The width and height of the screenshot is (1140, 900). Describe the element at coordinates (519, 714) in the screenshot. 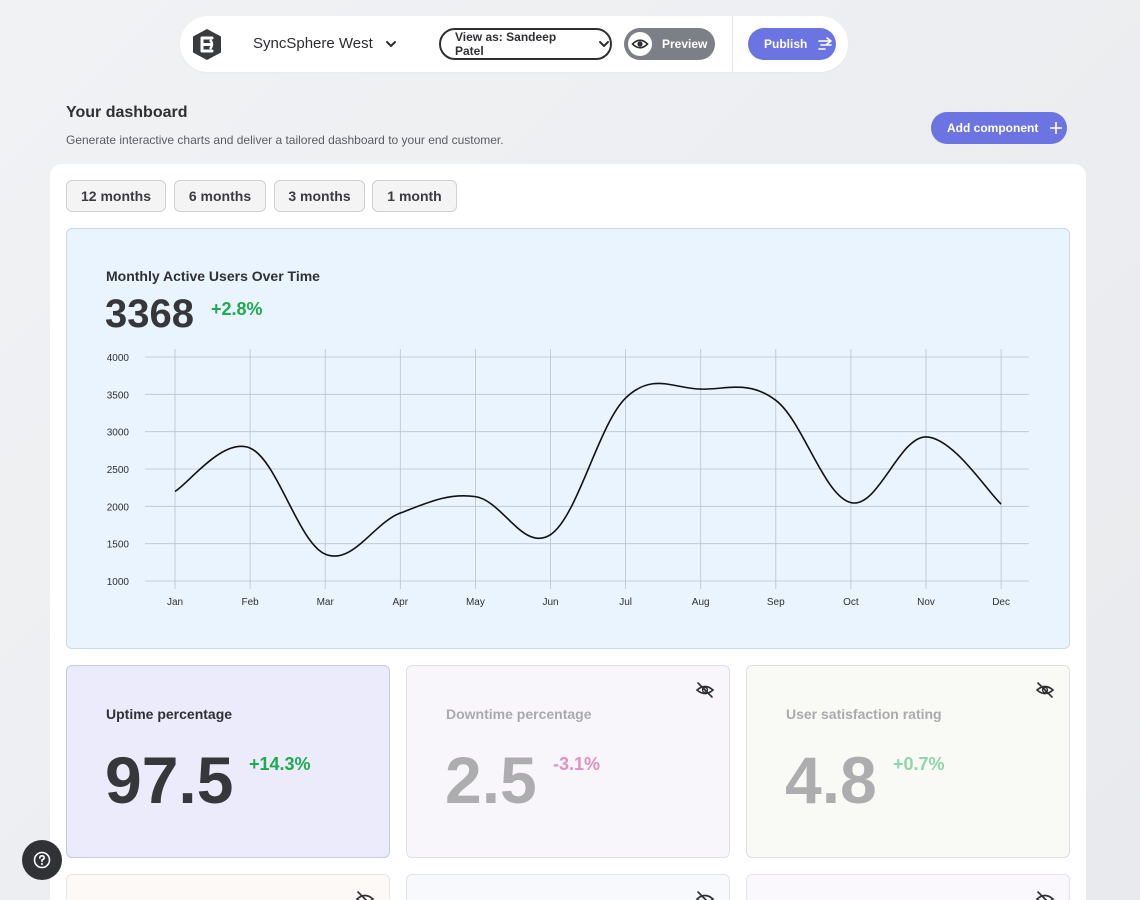

I see `metric-title: Downtime percentage` at that location.